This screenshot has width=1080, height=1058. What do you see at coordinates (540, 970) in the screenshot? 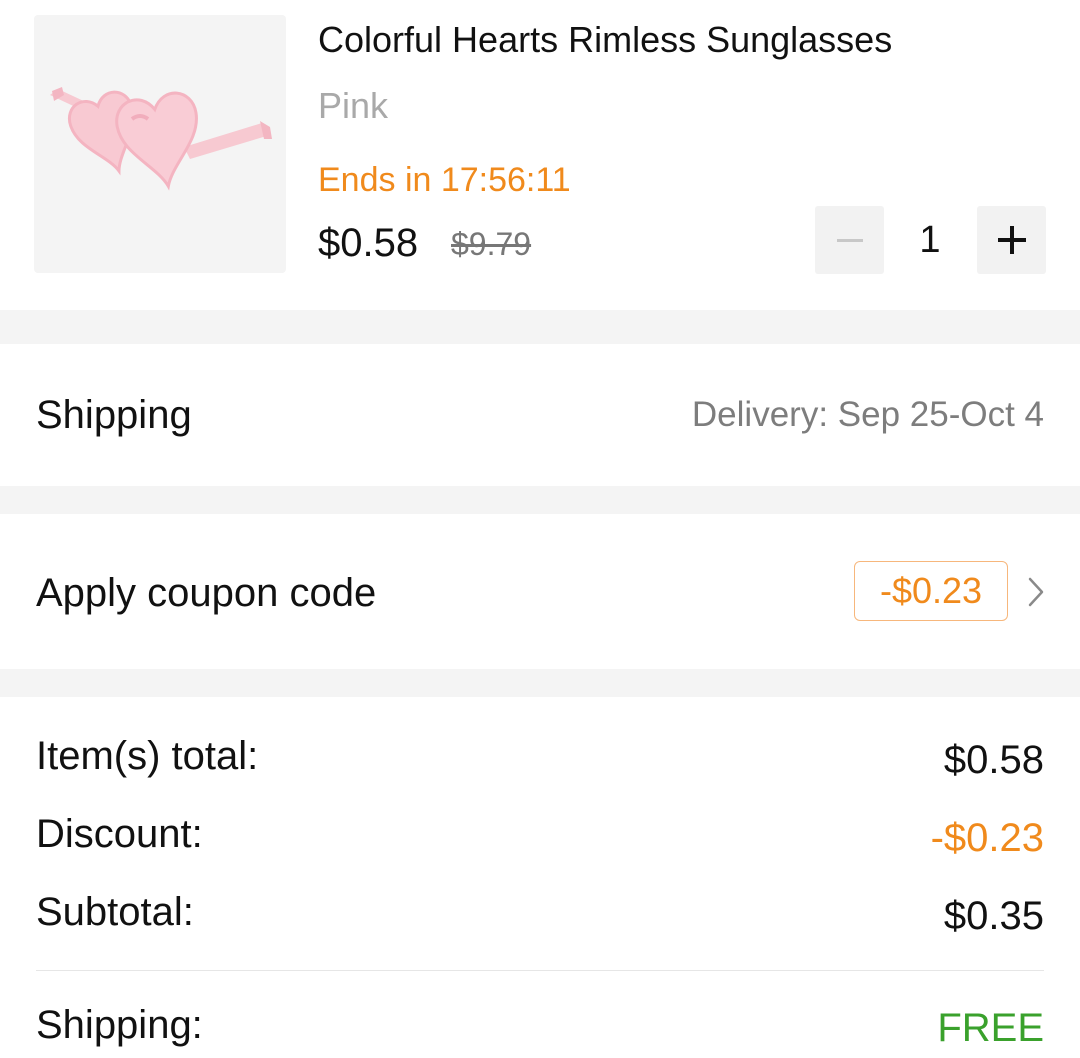
I see `summary-divider` at bounding box center [540, 970].